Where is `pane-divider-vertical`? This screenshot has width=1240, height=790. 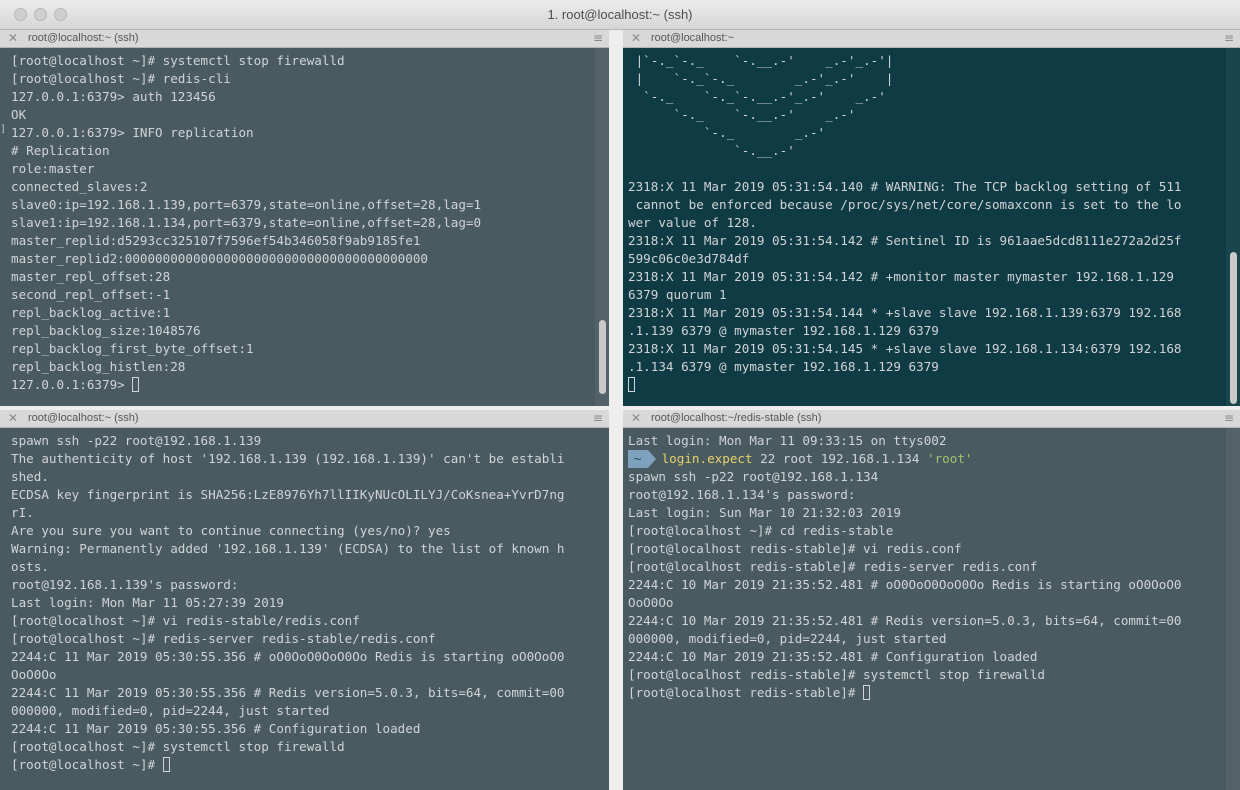
pane-divider-vertical is located at coordinates (616, 410).